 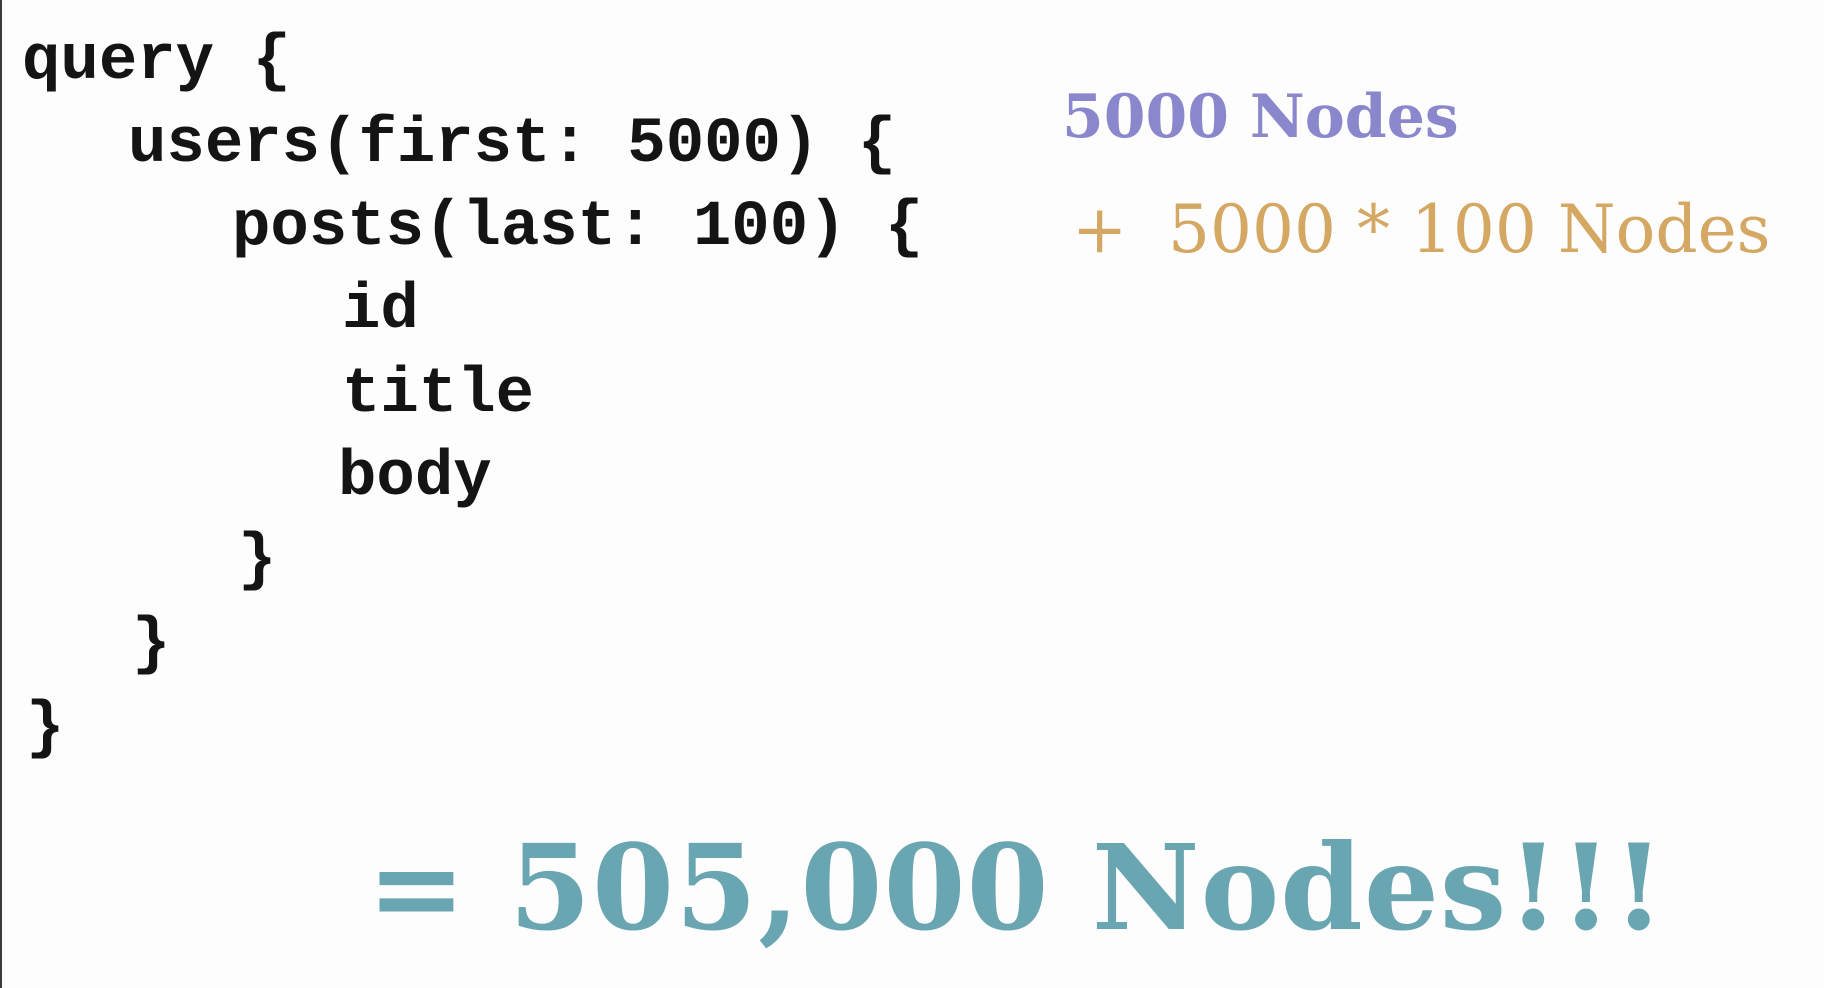 I want to click on total-node-count: = 505,000 Nodes!!!, so click(x=1016, y=887).